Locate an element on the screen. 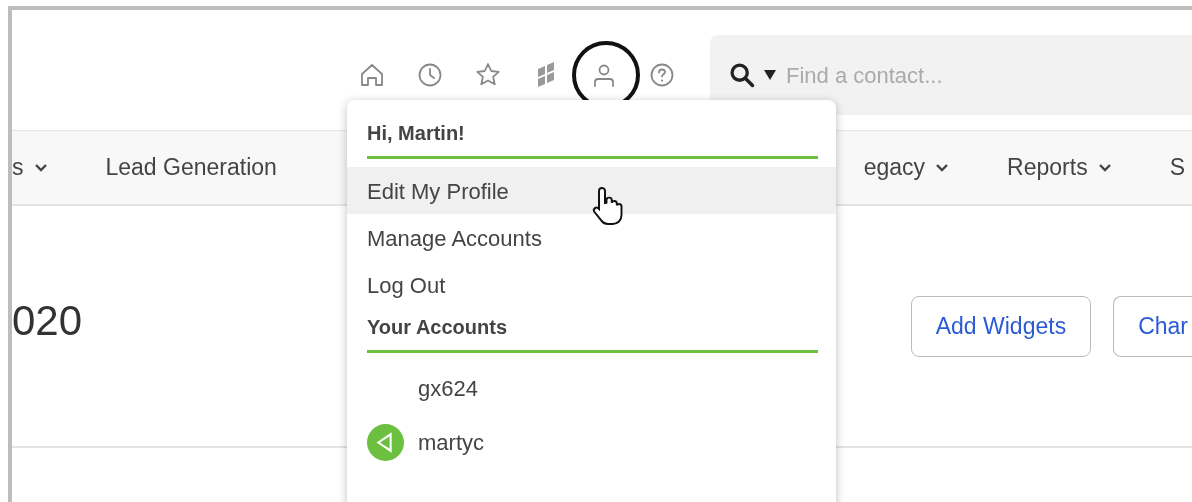 The height and width of the screenshot is (502, 1192). nav-item: S is located at coordinates (1177, 167).